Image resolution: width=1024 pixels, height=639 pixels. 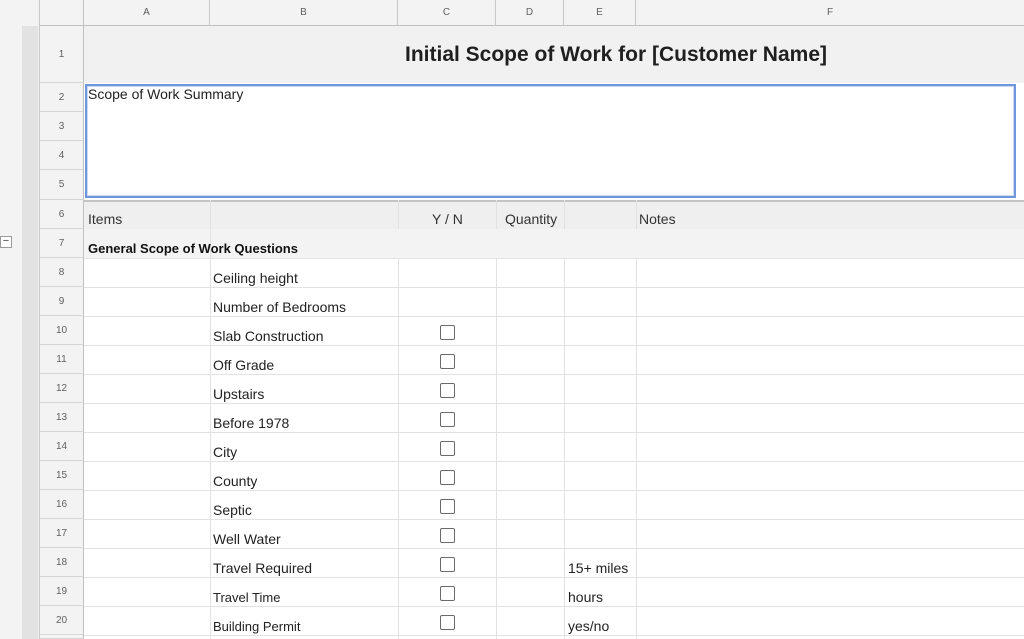 I want to click on checkbox-building-permit, so click(x=447, y=622).